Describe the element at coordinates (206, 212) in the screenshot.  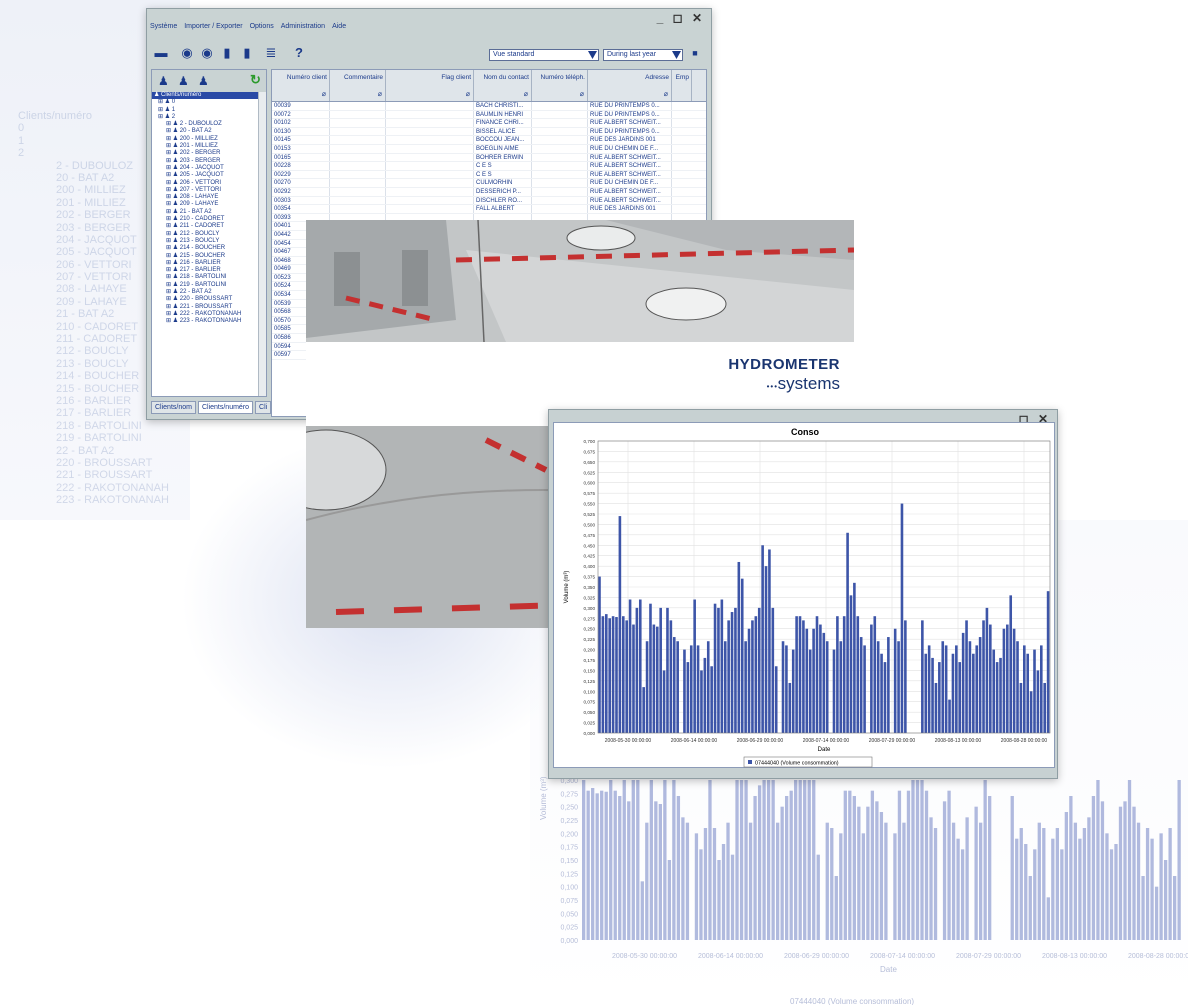
I see `tree-item: ⊞ ♟ 21 - BAT A2` at that location.